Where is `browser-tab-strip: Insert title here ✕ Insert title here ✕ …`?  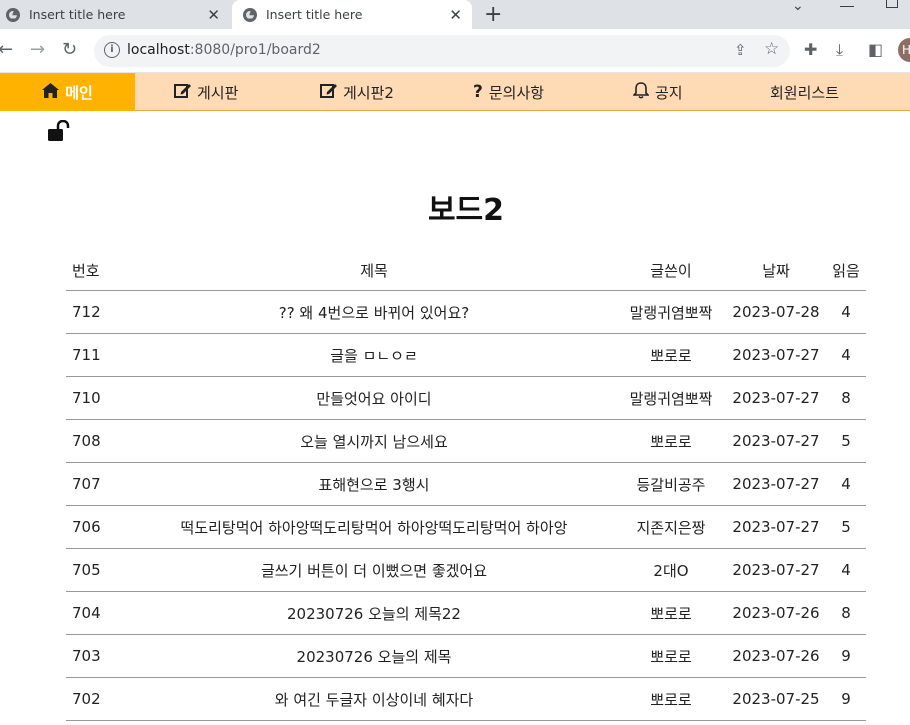 browser-tab-strip: Insert title here ✕ Insert title here ✕ … is located at coordinates (455, 14).